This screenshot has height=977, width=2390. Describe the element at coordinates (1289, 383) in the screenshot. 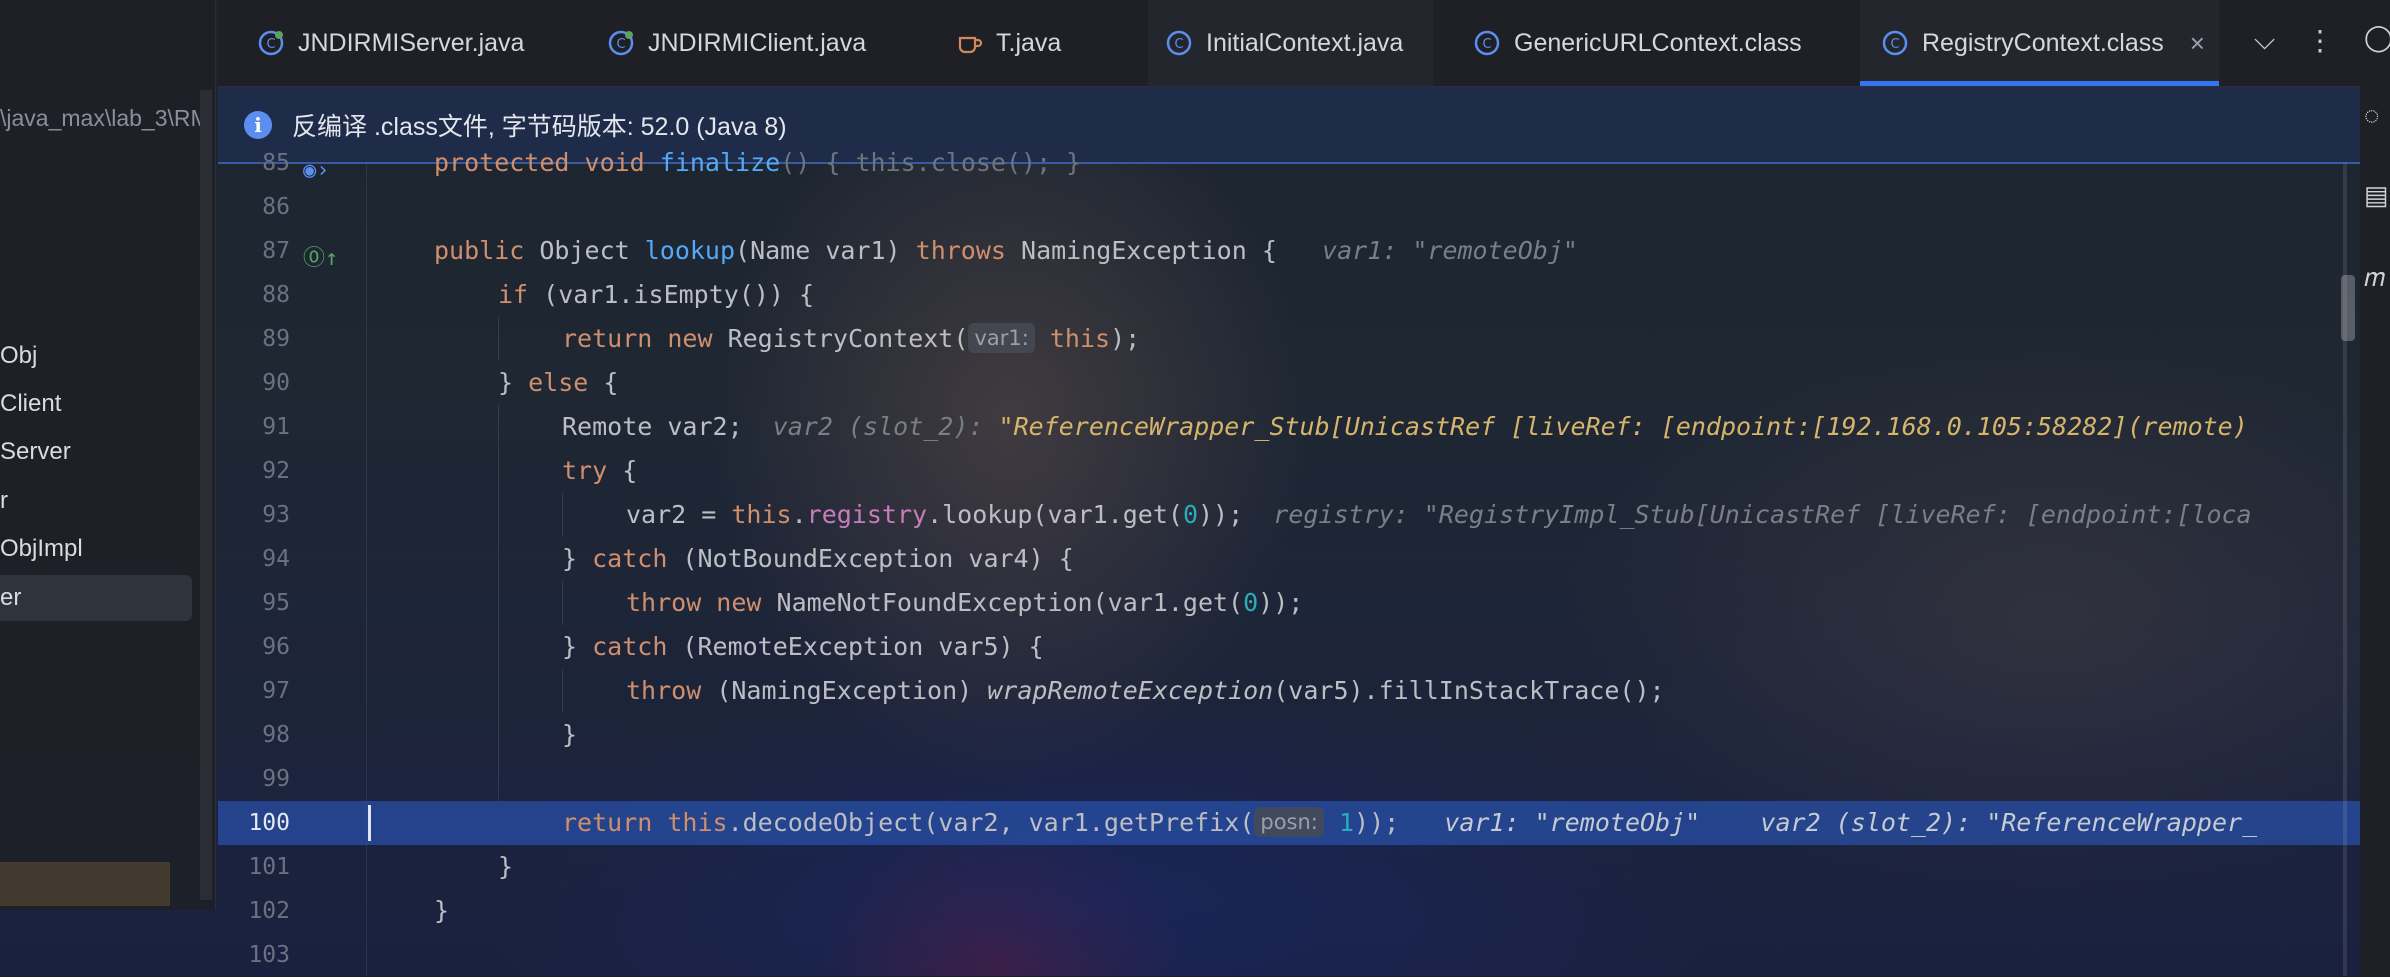

I see `code-line: 90 } else {` at that location.